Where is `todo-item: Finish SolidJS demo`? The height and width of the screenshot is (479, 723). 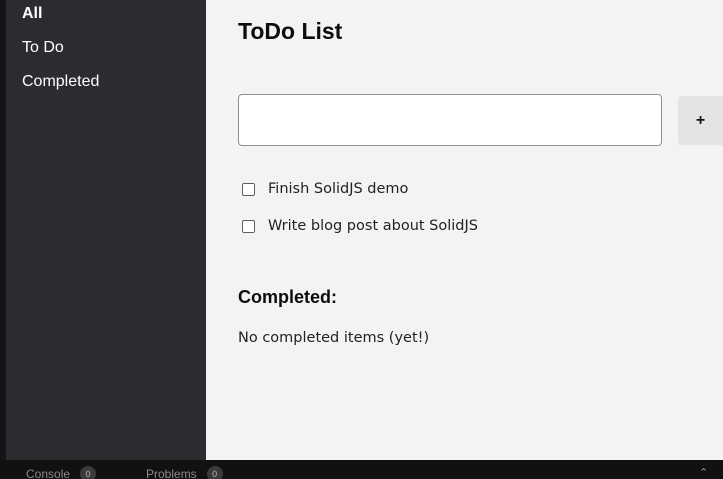
todo-item: Finish SolidJS demo is located at coordinates (325, 189).